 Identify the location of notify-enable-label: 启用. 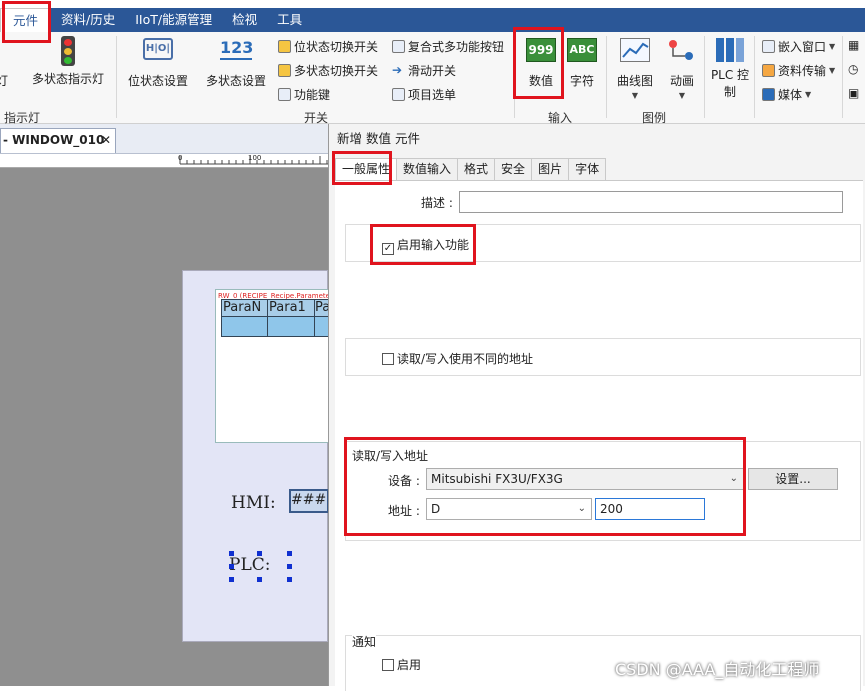
(409, 665).